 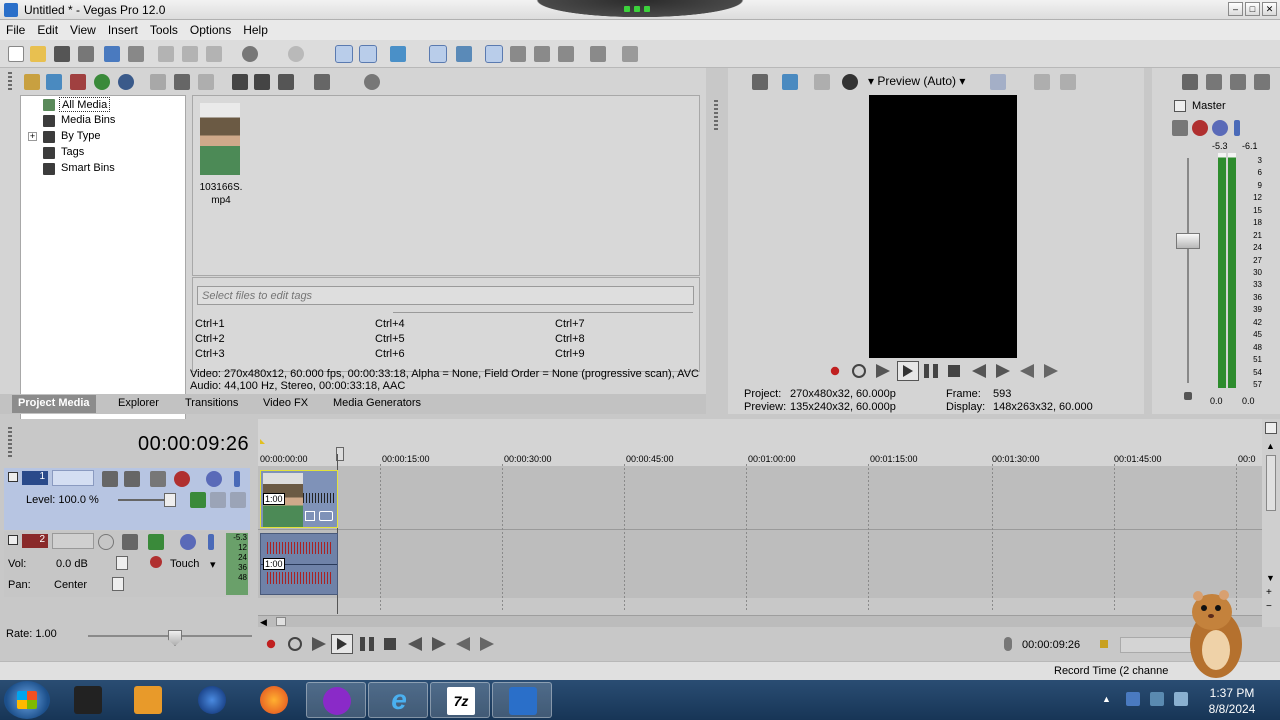 What do you see at coordinates (1252, 9) in the screenshot?
I see `maximize-button: □` at bounding box center [1252, 9].